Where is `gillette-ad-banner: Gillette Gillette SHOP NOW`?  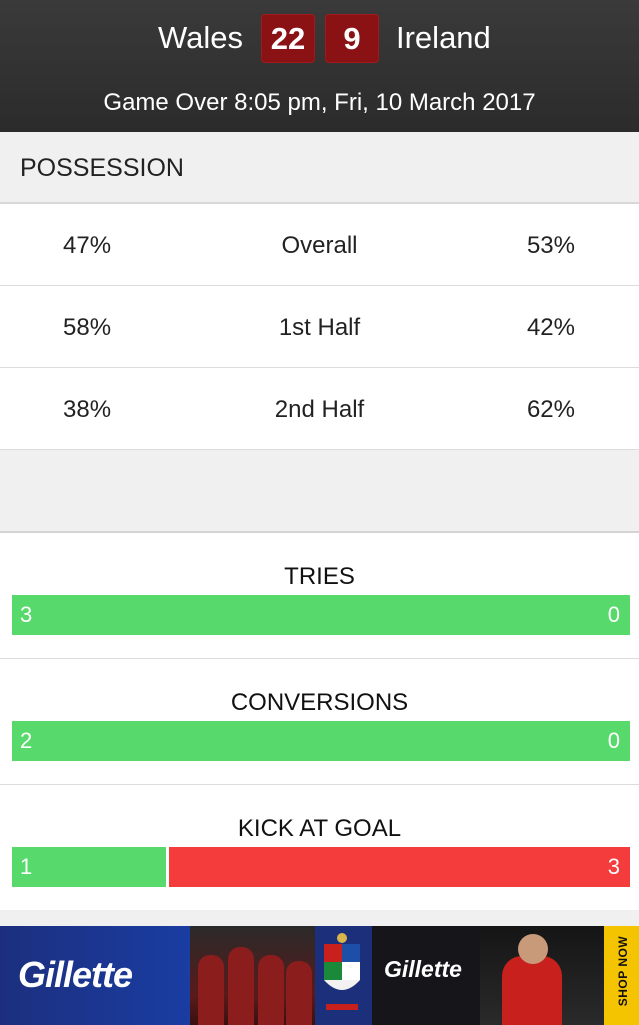
gillette-ad-banner: Gillette Gillette SHOP NOW is located at coordinates (319, 975).